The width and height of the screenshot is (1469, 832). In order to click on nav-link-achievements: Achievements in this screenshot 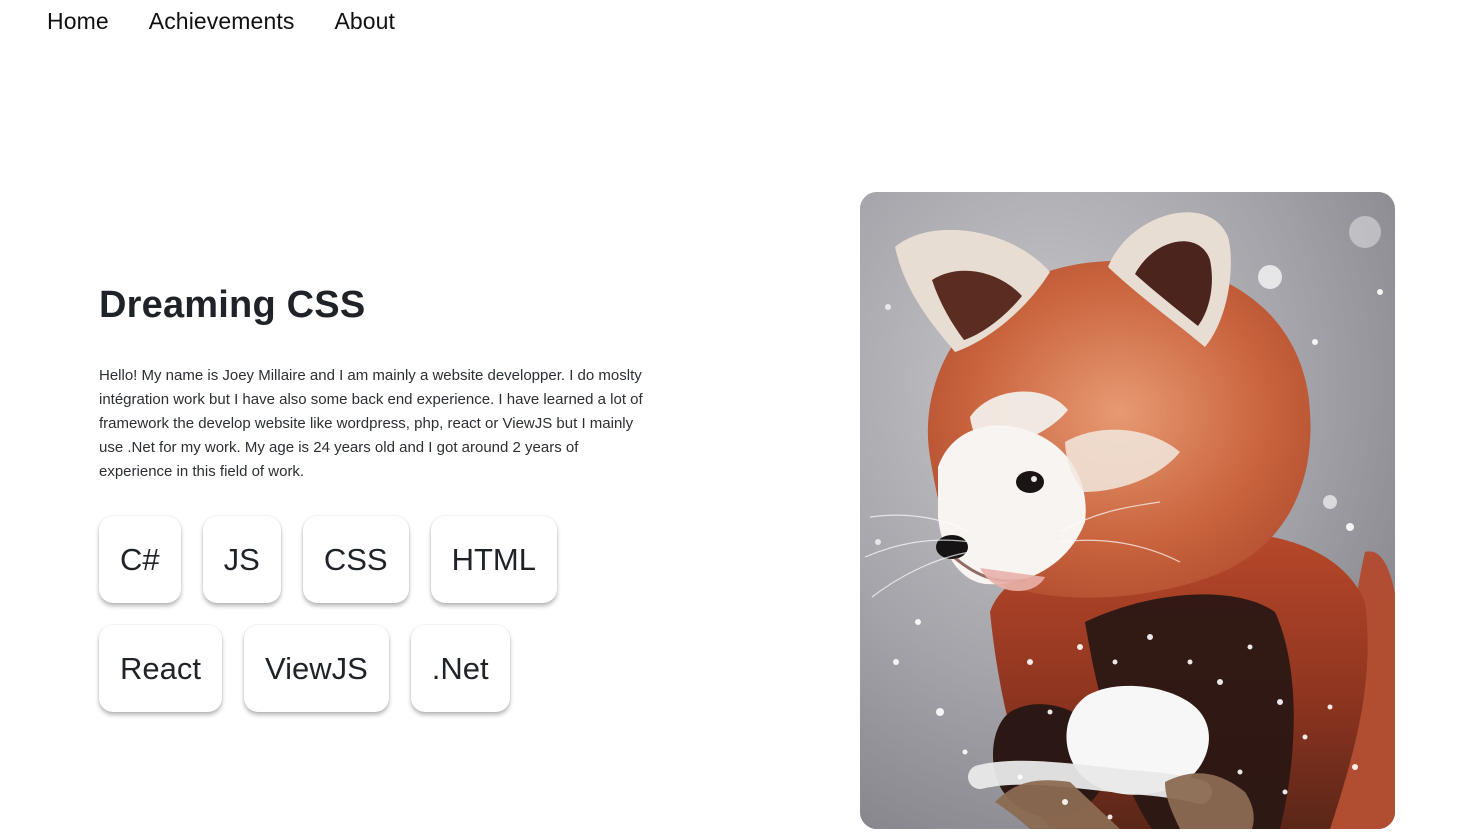, I will do `click(222, 21)`.